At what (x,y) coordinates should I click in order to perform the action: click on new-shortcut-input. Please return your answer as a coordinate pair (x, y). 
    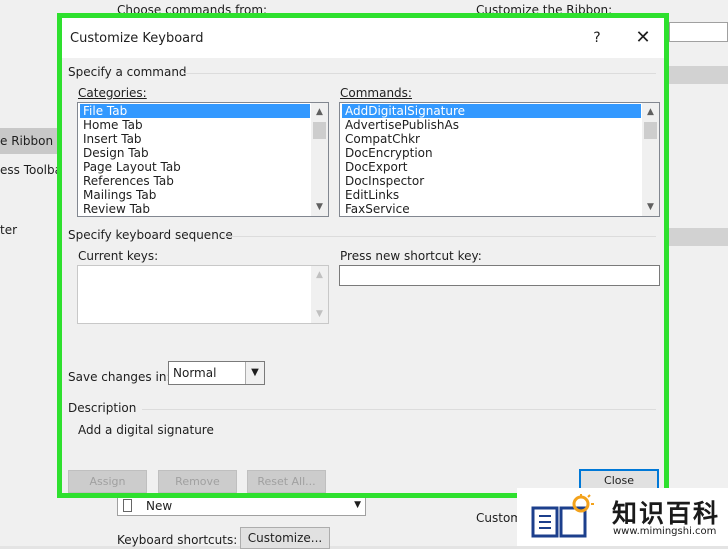
    Looking at the image, I should click on (499, 275).